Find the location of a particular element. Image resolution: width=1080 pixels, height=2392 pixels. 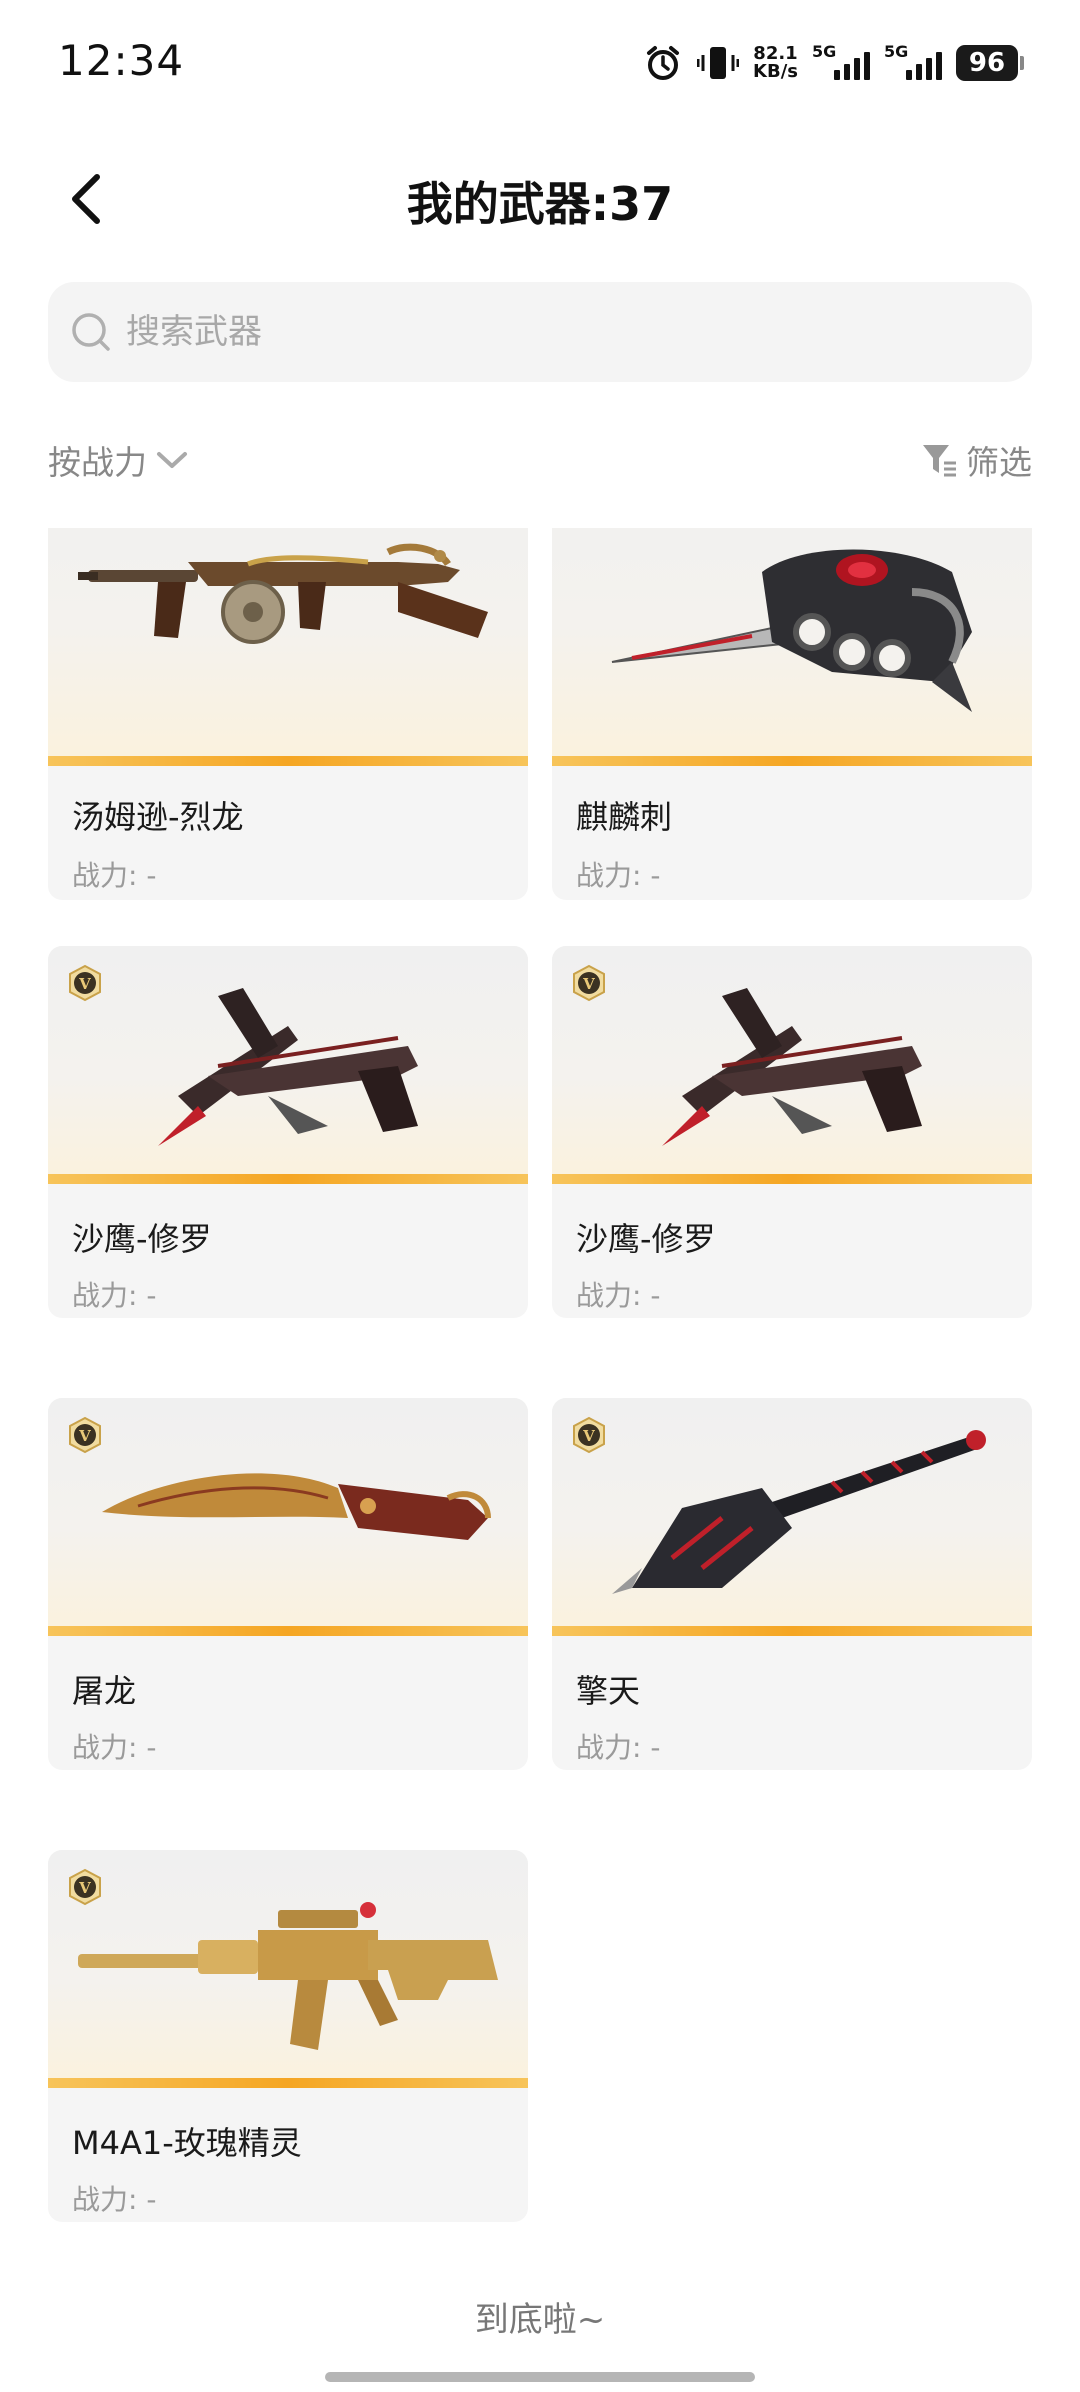

weapon-card: V 屠龙 战力: - is located at coordinates (288, 1584).